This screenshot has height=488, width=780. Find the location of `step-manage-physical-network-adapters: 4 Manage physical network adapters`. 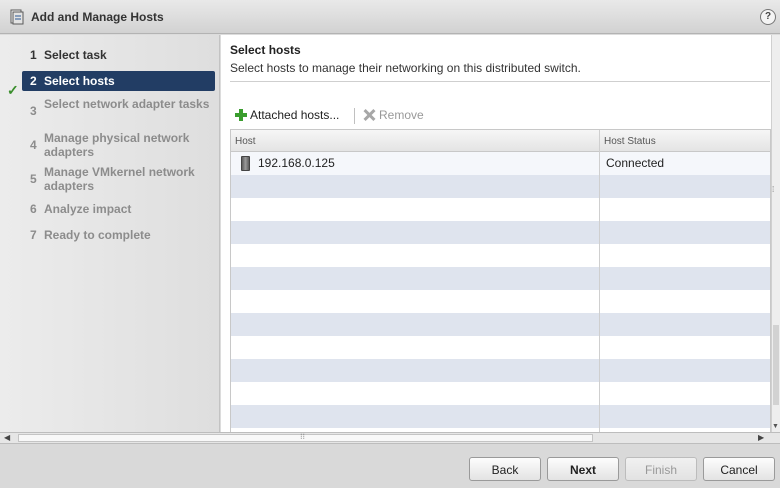

step-manage-physical-network-adapters: 4 Manage physical network adapters is located at coordinates (110, 145).